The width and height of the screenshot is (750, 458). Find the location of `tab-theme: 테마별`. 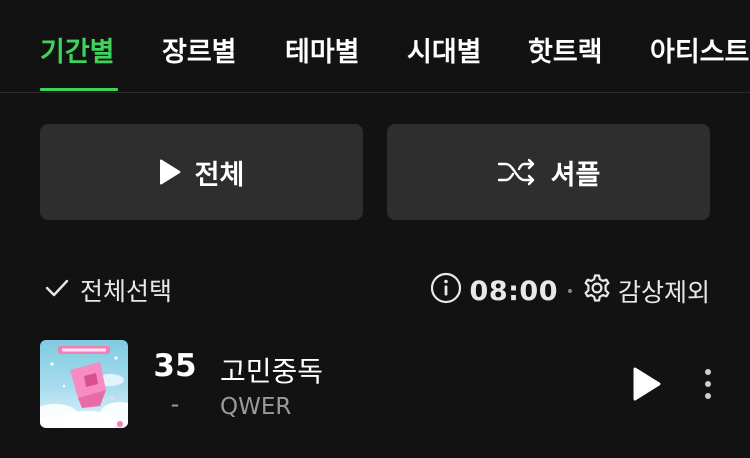

tab-theme: 테마별 is located at coordinates (322, 49).